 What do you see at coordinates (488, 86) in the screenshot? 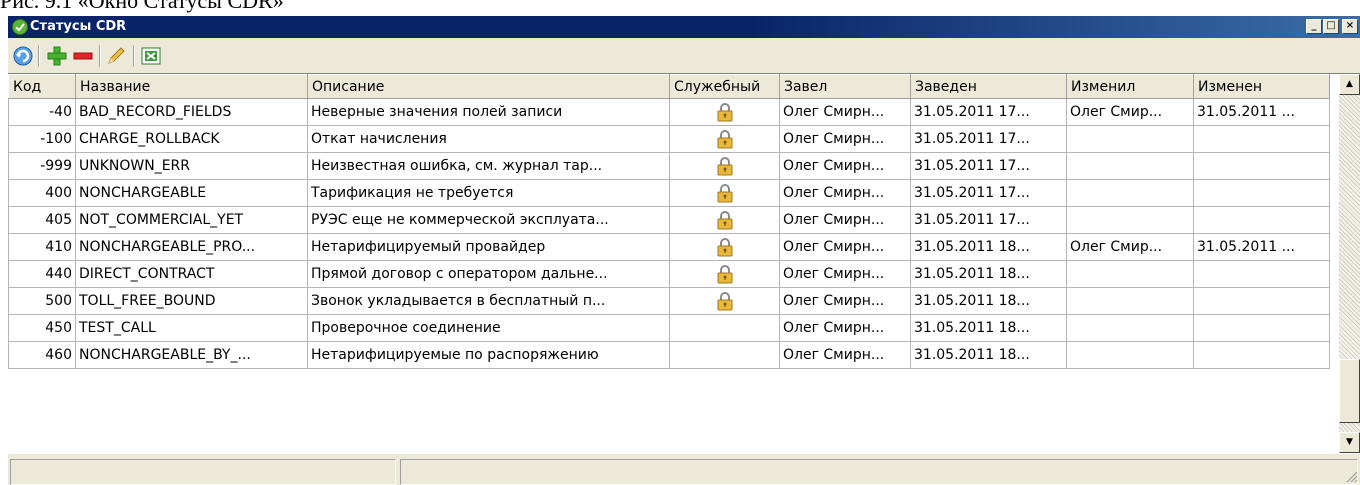
I see `column-header-description: Описание` at bounding box center [488, 86].